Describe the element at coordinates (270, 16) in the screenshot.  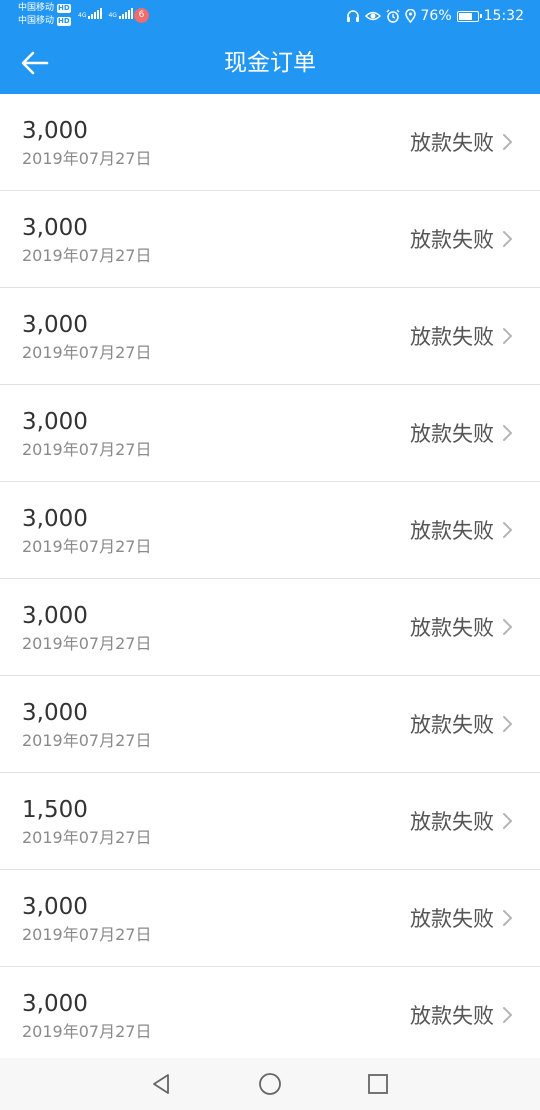
I see `status-bar: 中国移动 HD 中国移动 HD 4G 4G 6 76% 15:32` at that location.